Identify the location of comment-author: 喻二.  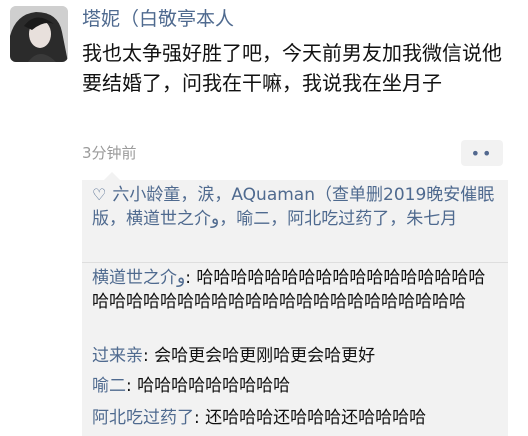
(109, 386).